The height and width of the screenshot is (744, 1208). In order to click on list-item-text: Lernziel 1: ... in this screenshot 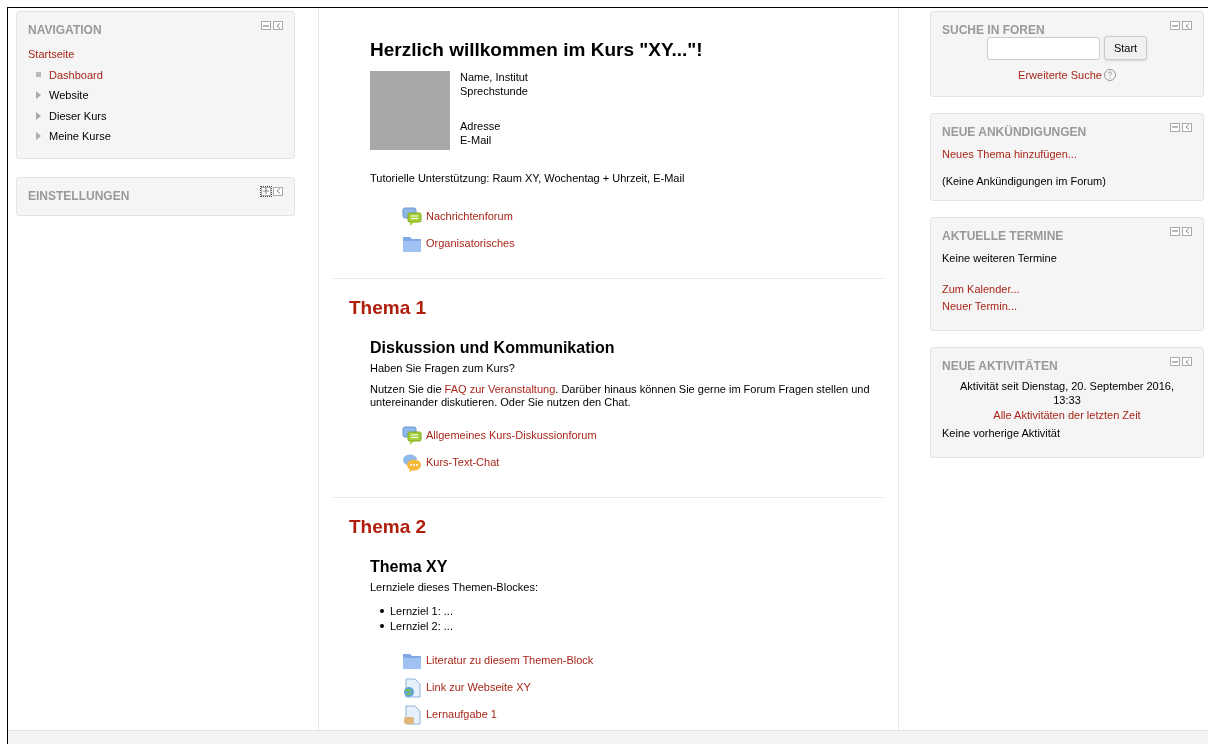, I will do `click(421, 611)`.